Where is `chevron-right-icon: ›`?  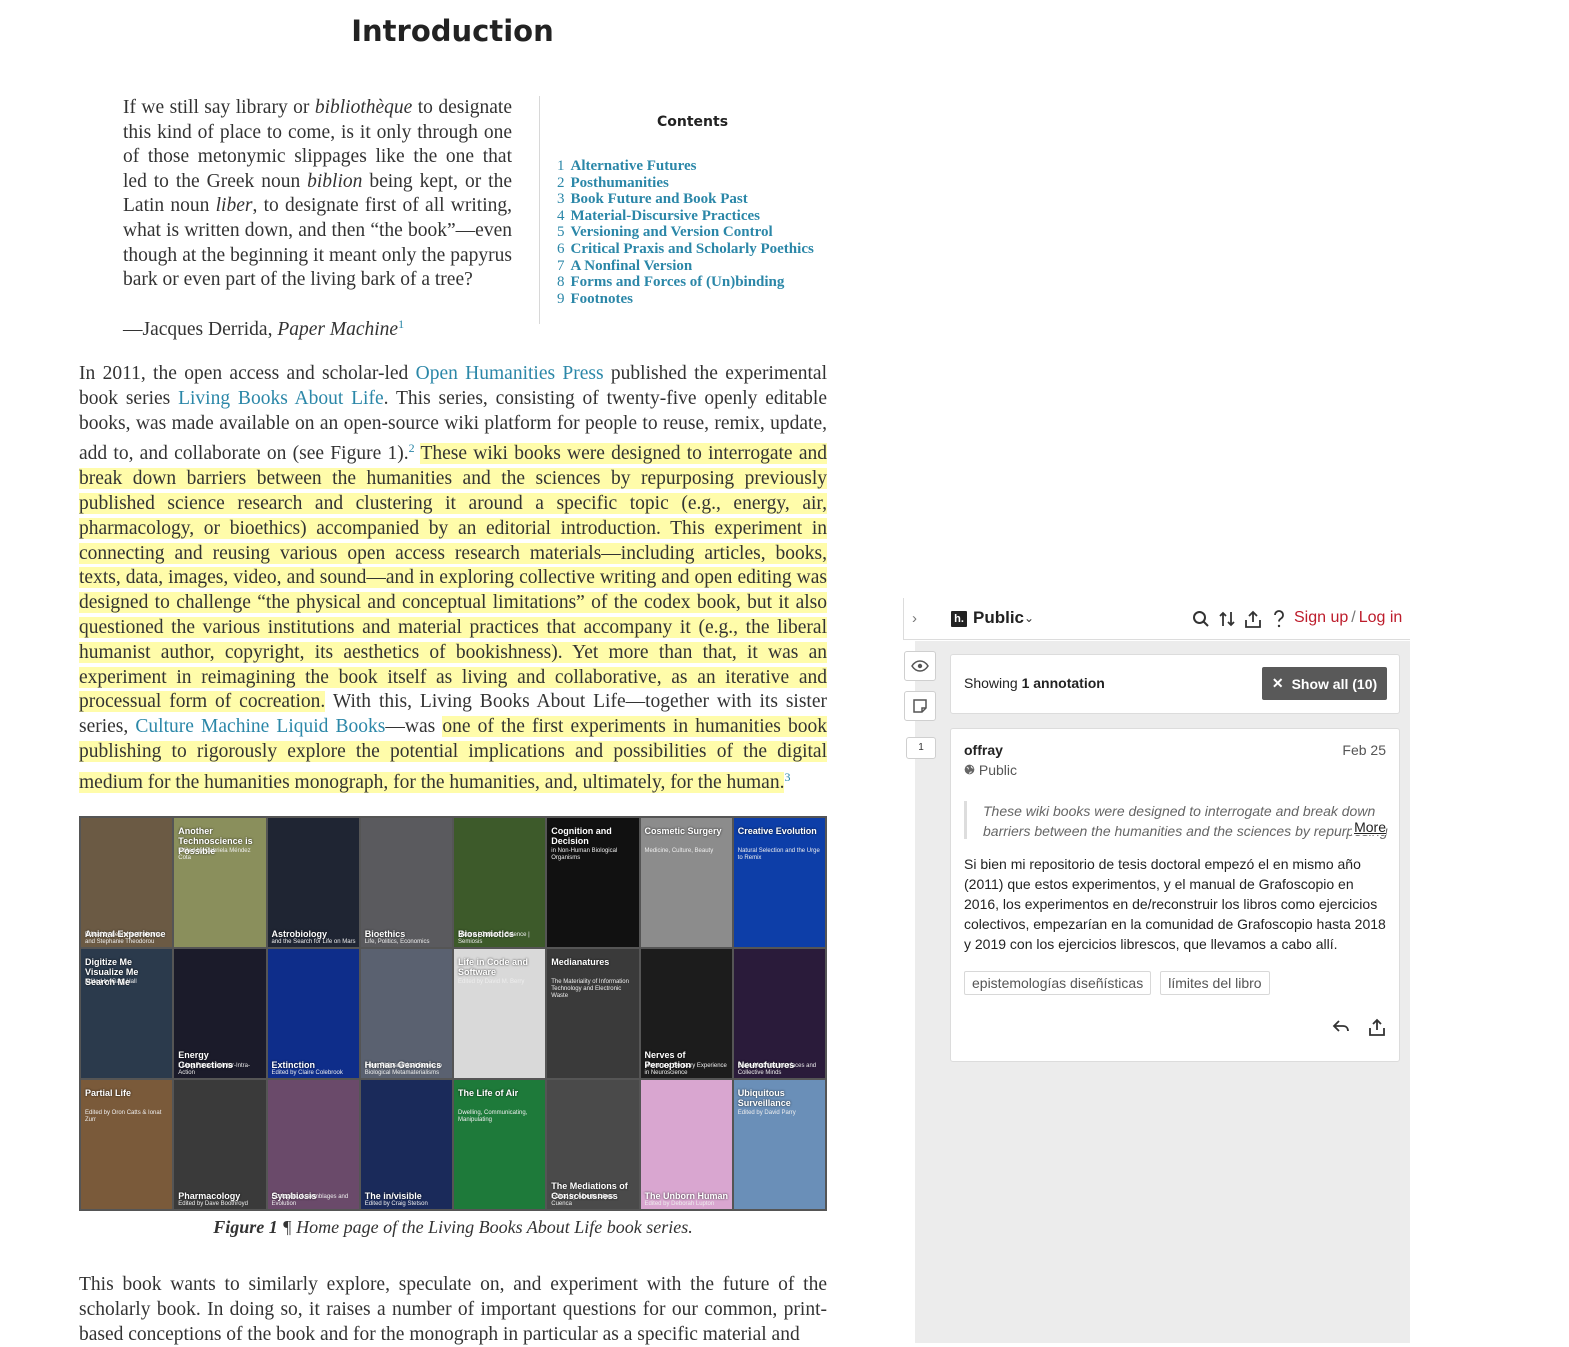 chevron-right-icon: › is located at coordinates (914, 618).